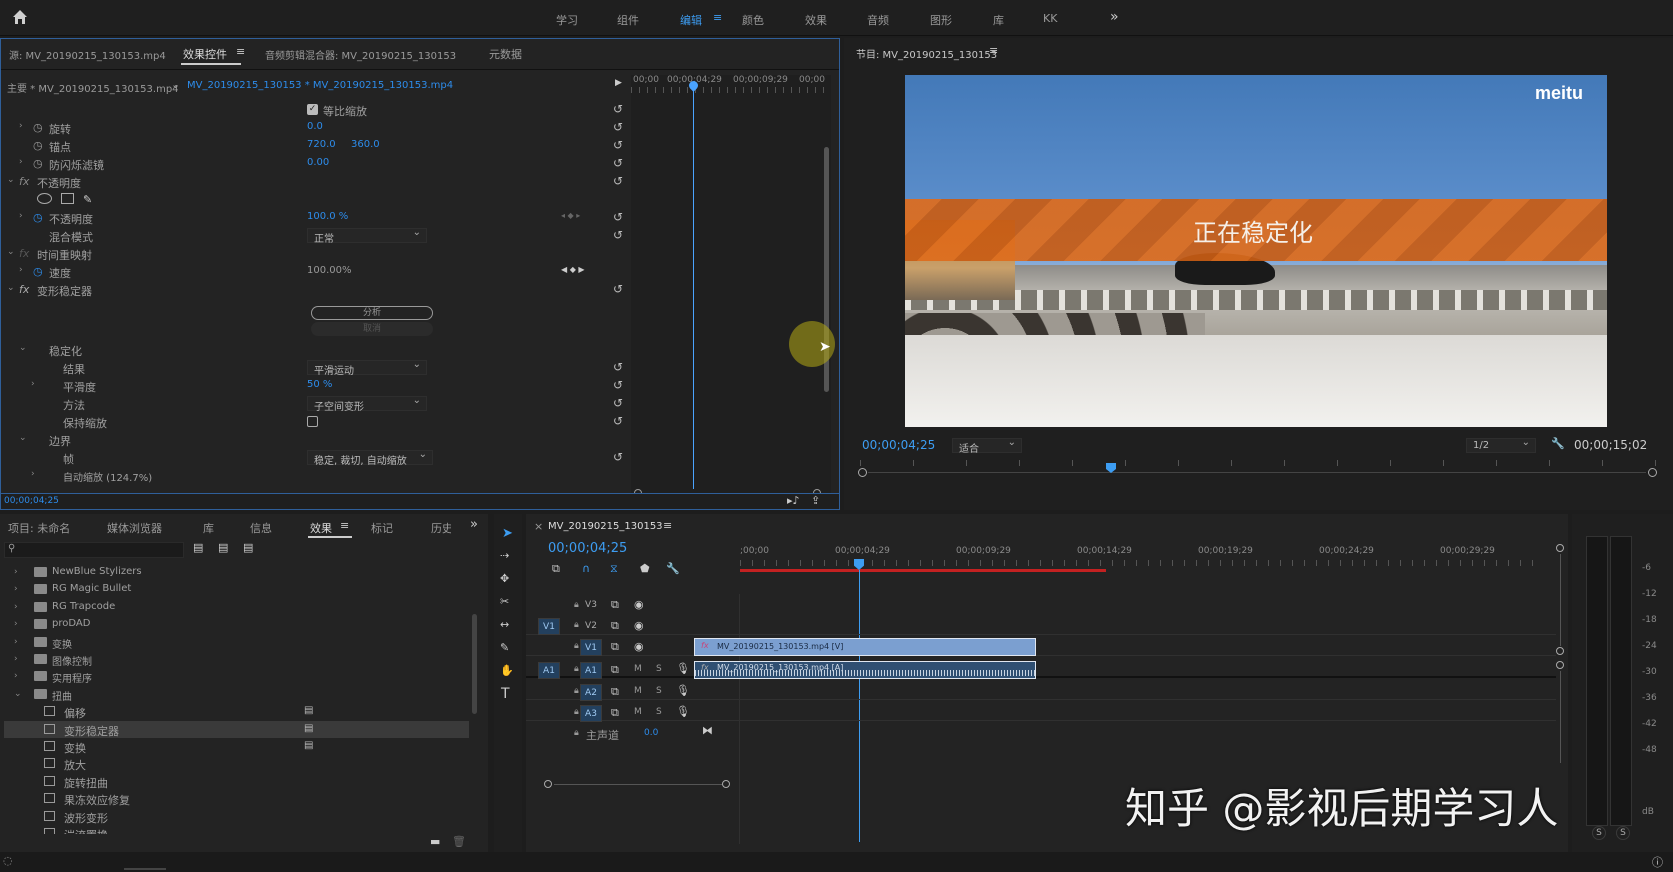 This screenshot has height=872, width=1673. What do you see at coordinates (474, 664) in the screenshot?
I see `fx-scrollbar` at bounding box center [474, 664].